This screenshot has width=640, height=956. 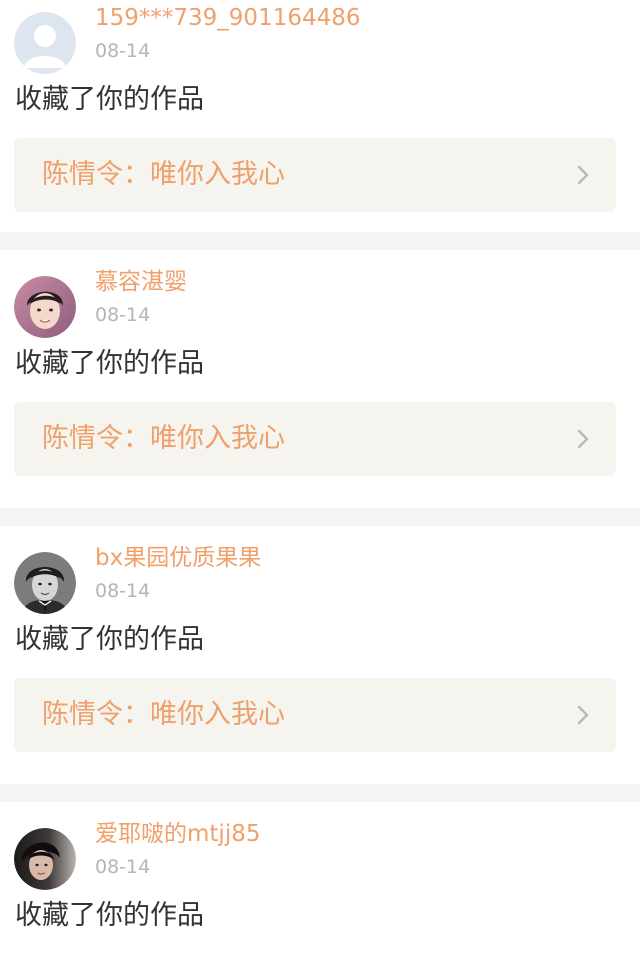 I want to click on default-avatar-icon, so click(x=45, y=43).